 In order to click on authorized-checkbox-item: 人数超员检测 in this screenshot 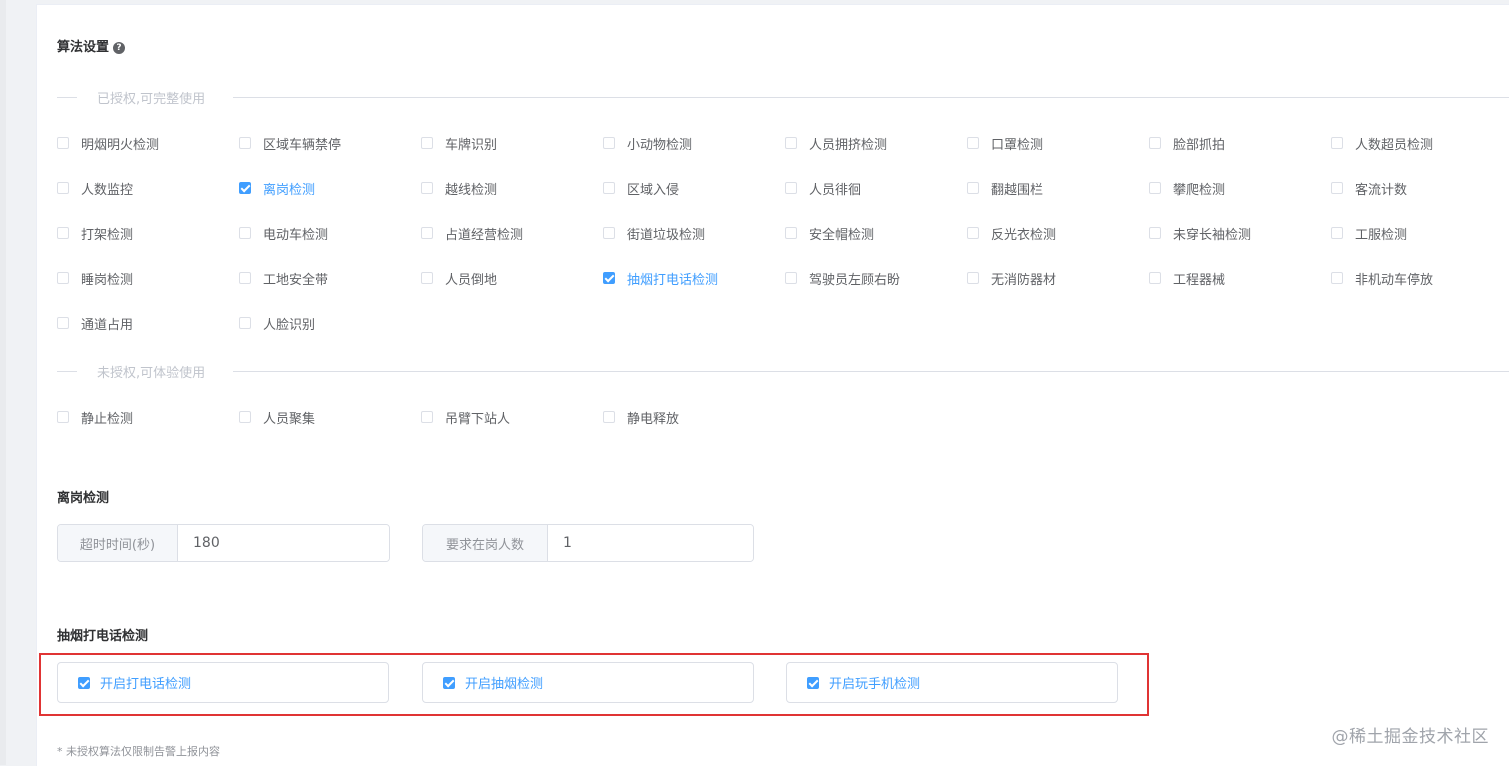, I will do `click(1382, 143)`.